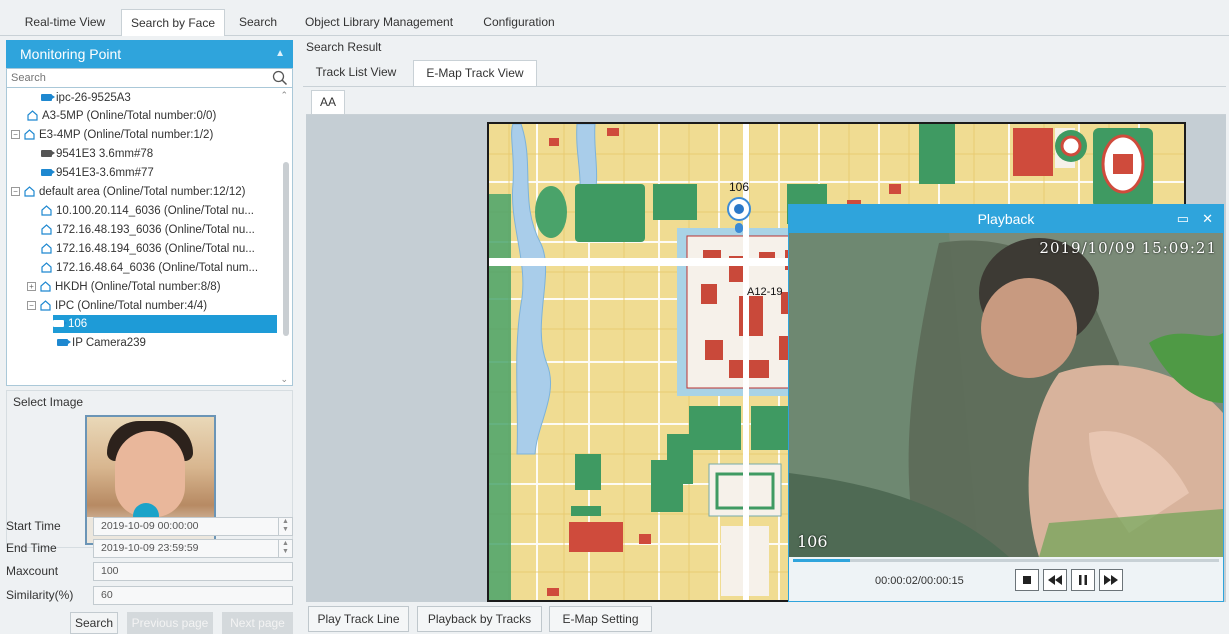  I want to click on stop-button, so click(1027, 580).